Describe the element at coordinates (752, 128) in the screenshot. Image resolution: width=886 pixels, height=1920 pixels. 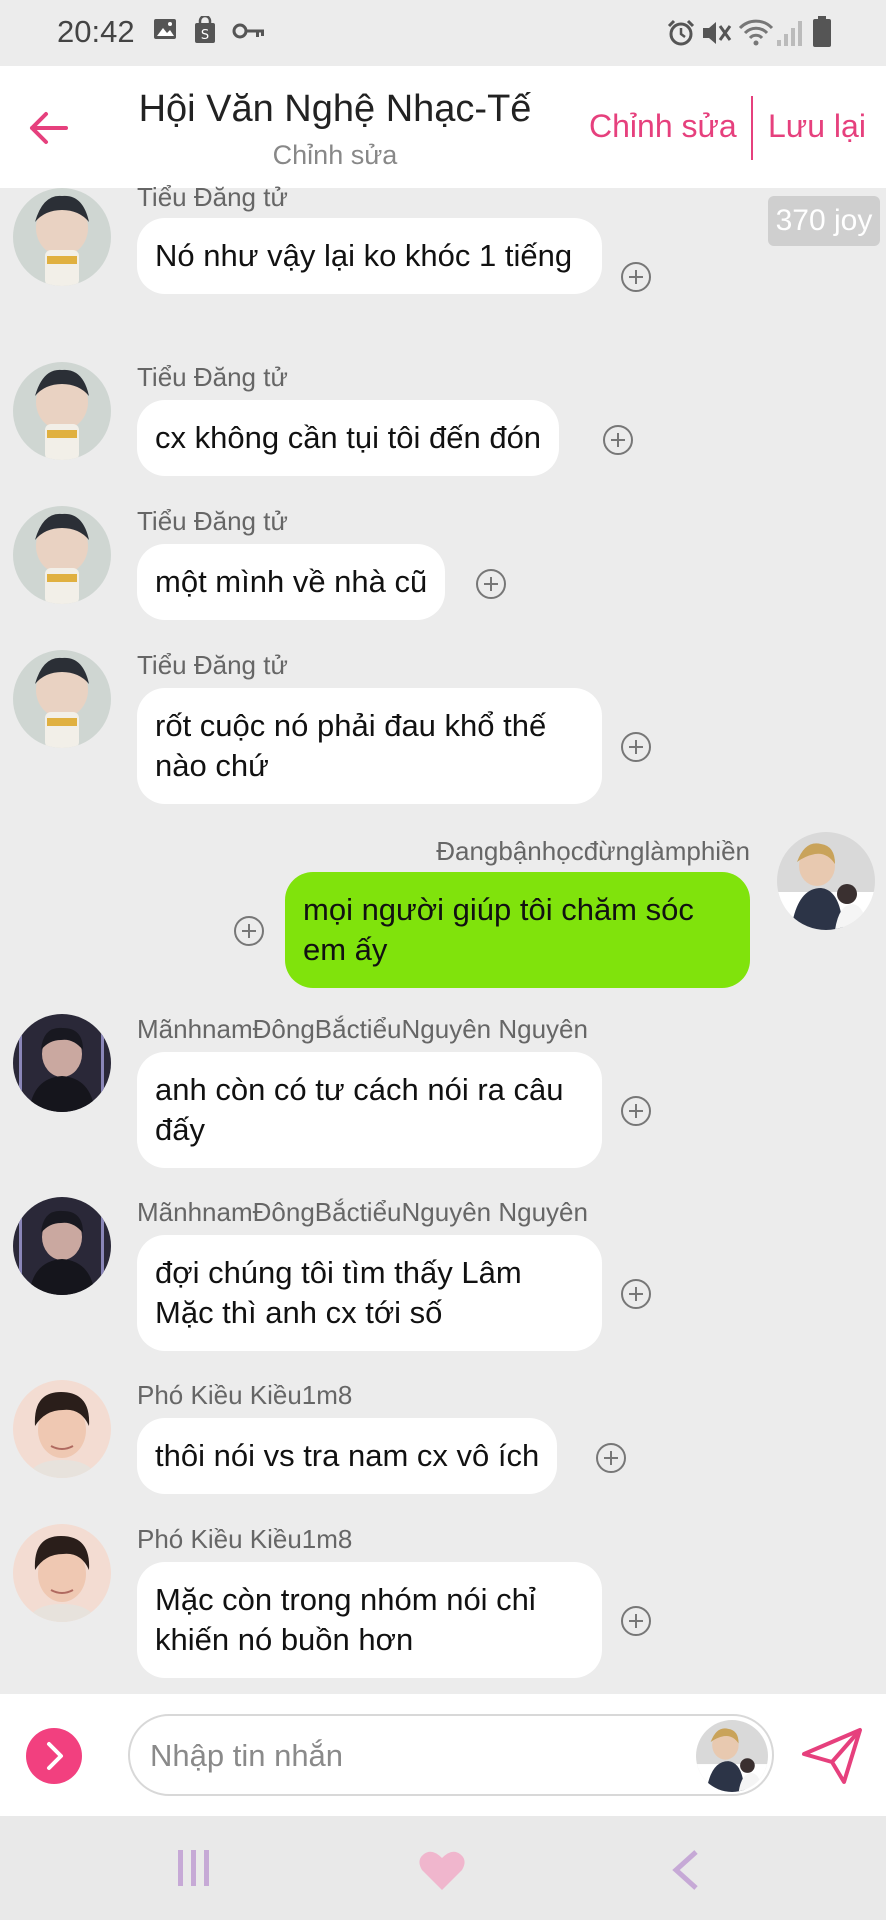
I see `header-divider` at that location.